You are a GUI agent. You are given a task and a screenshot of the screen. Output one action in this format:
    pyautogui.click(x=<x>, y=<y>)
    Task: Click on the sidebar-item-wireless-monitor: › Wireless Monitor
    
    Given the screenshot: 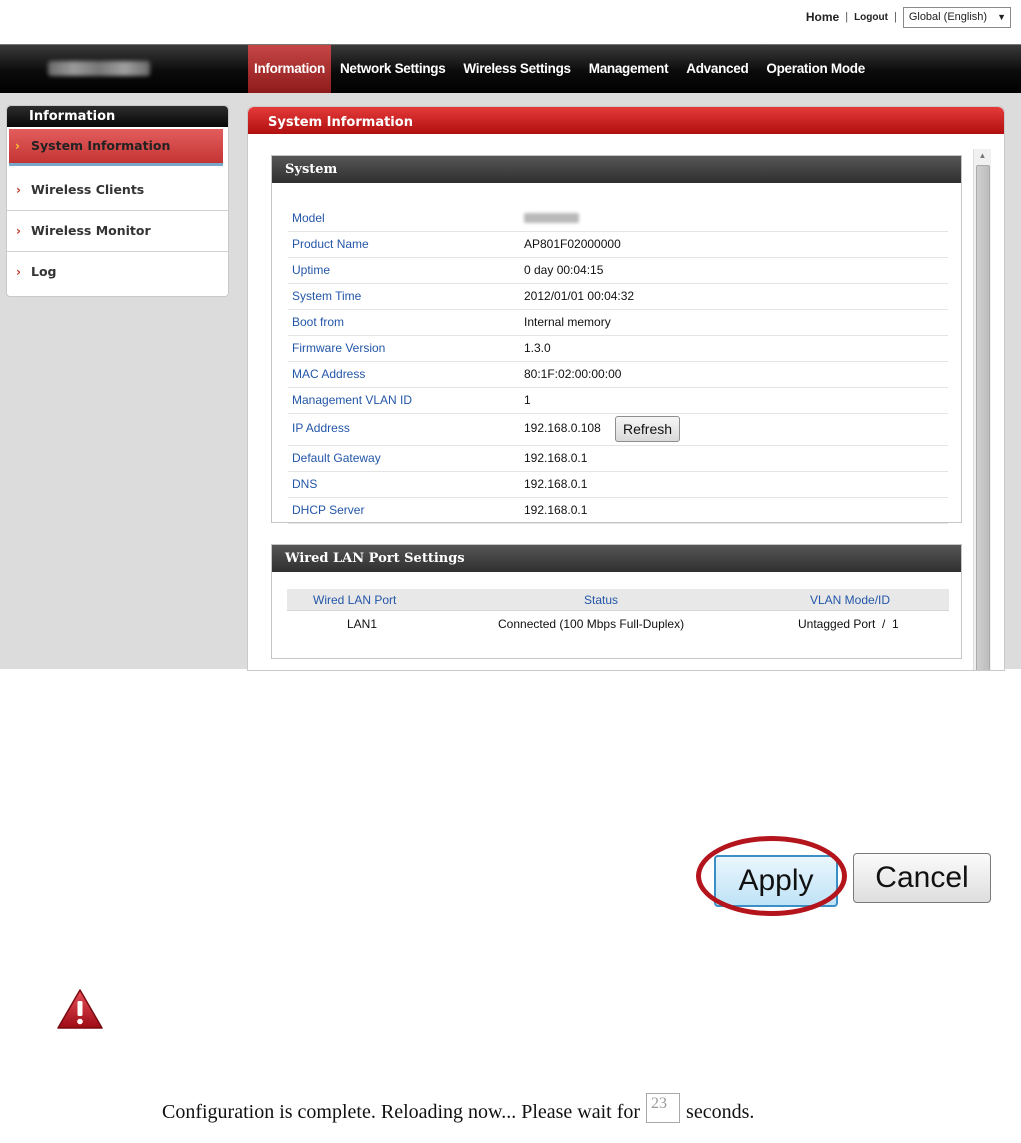 What is the action you would take?
    pyautogui.click(x=117, y=231)
    